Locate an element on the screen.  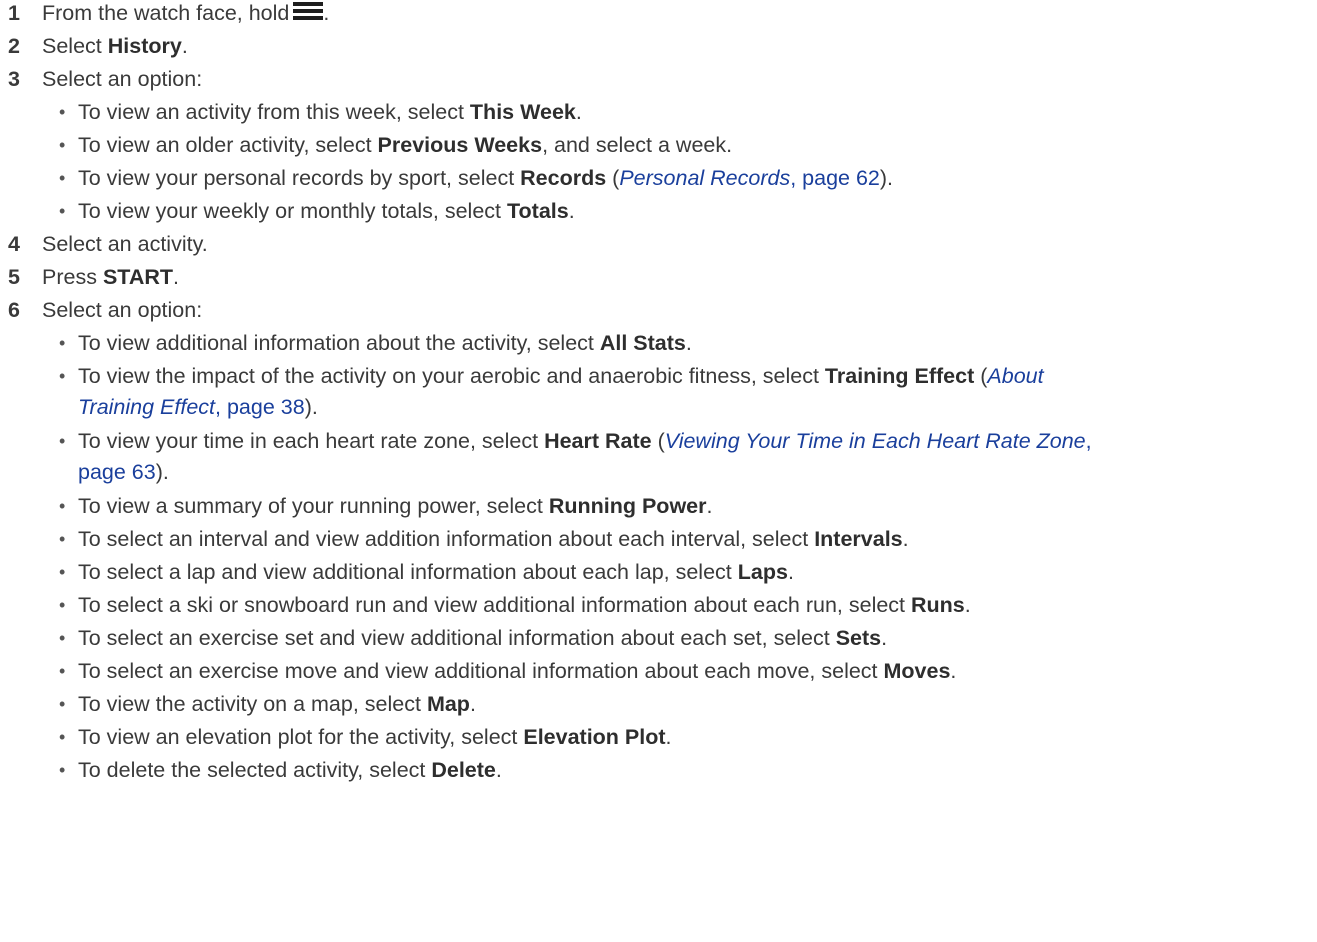
menu-option-runs: Runs is located at coordinates (938, 605).